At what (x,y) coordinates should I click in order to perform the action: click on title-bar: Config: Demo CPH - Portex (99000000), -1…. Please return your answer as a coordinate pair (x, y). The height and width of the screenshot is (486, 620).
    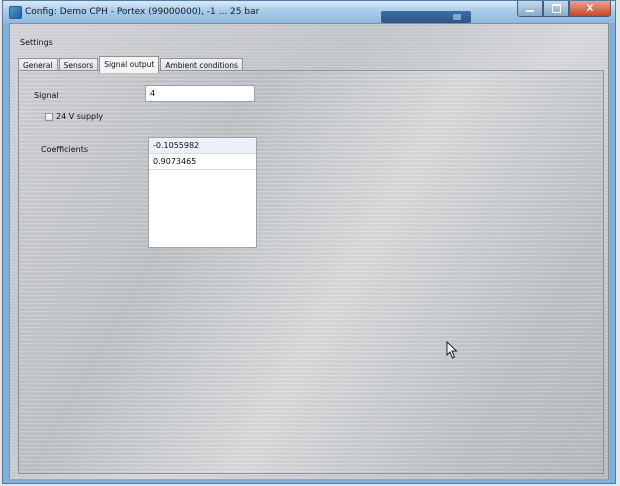
    Looking at the image, I should click on (309, 12).